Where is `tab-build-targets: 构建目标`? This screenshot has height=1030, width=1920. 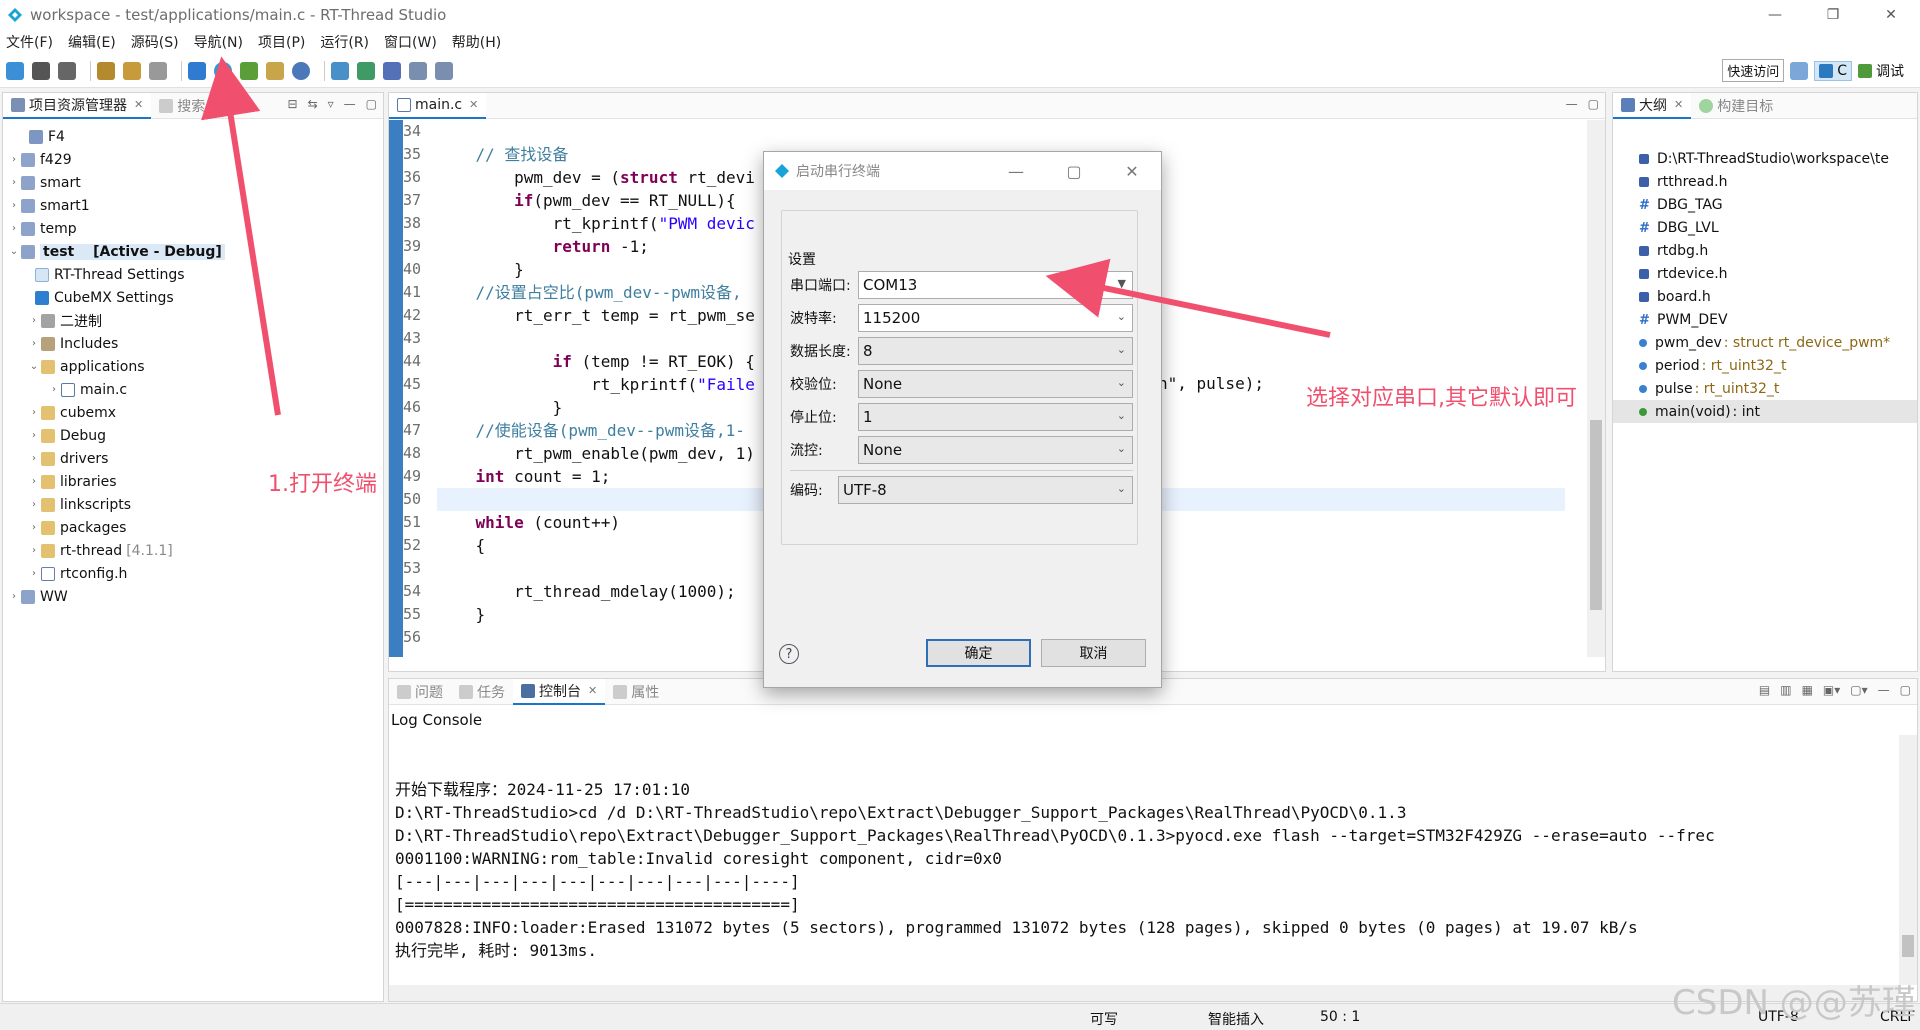 tab-build-targets: 构建目标 is located at coordinates (1736, 106).